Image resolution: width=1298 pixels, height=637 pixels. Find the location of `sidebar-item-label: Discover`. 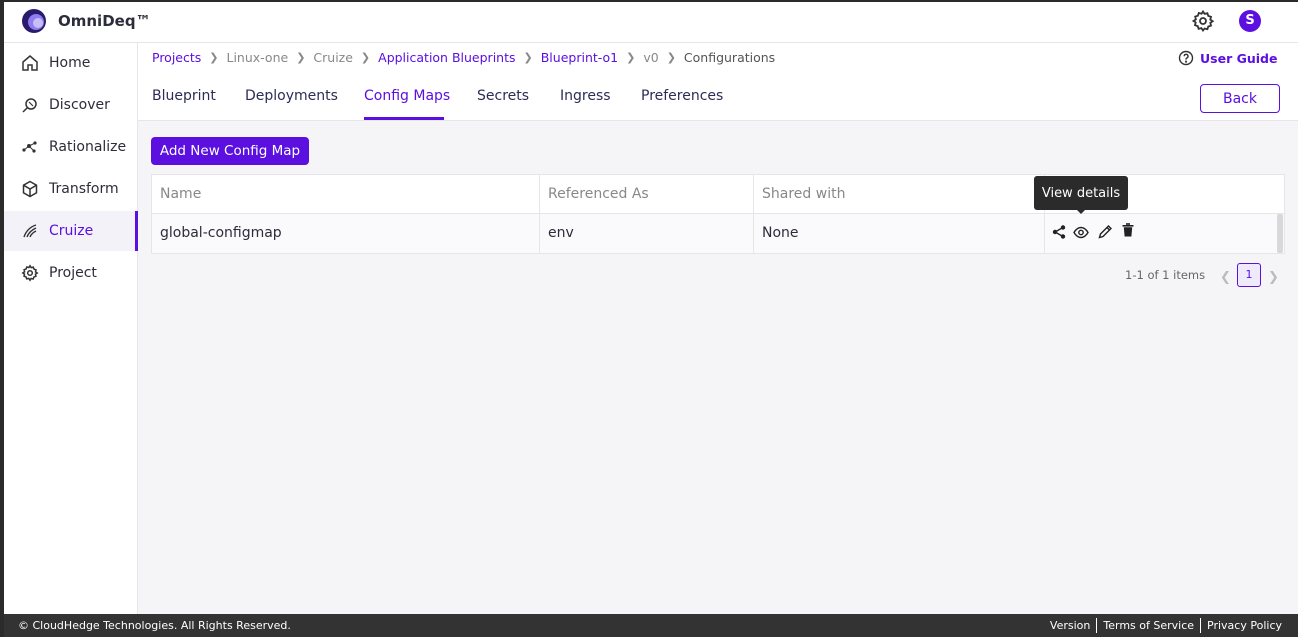

sidebar-item-label: Discover is located at coordinates (79, 105).